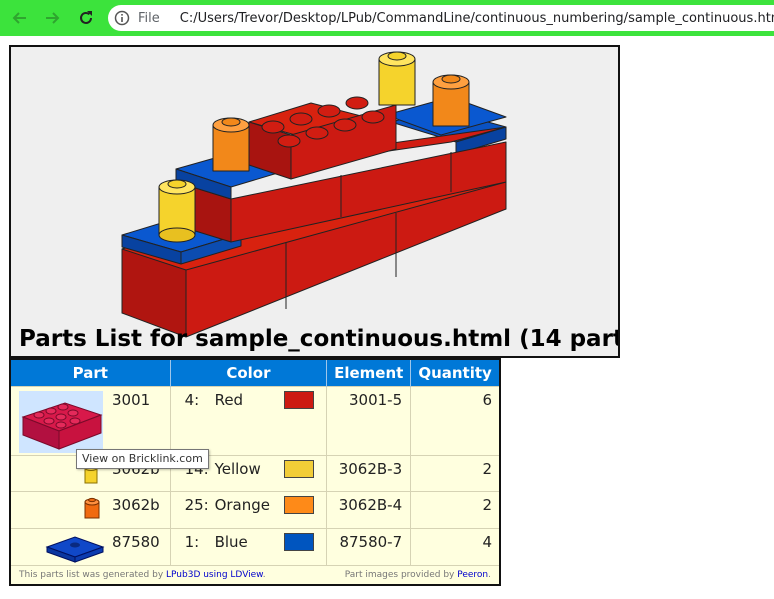 Image resolution: width=774 pixels, height=599 pixels. Describe the element at coordinates (131, 400) in the screenshot. I see `part-number: 3001` at that location.